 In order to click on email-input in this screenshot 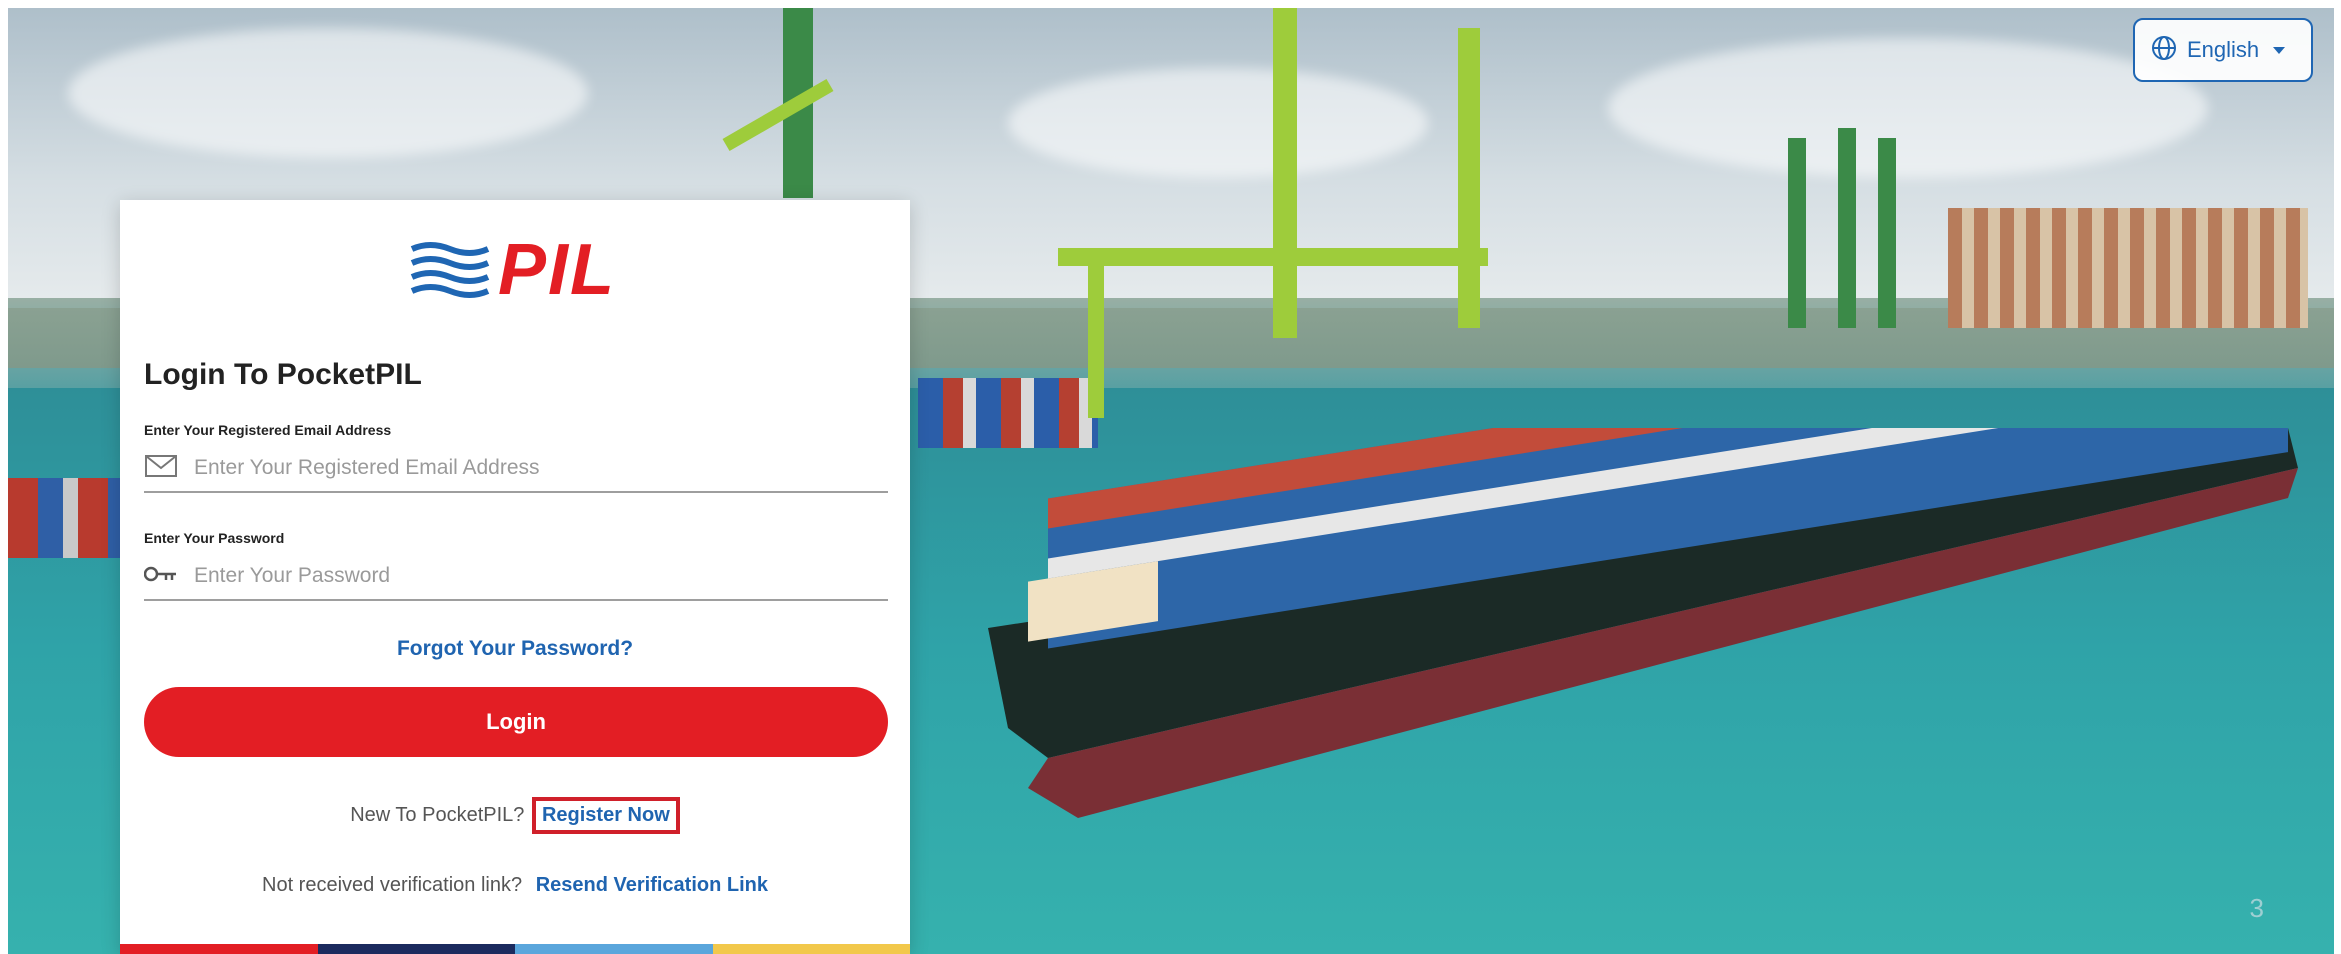, I will do `click(534, 468)`.